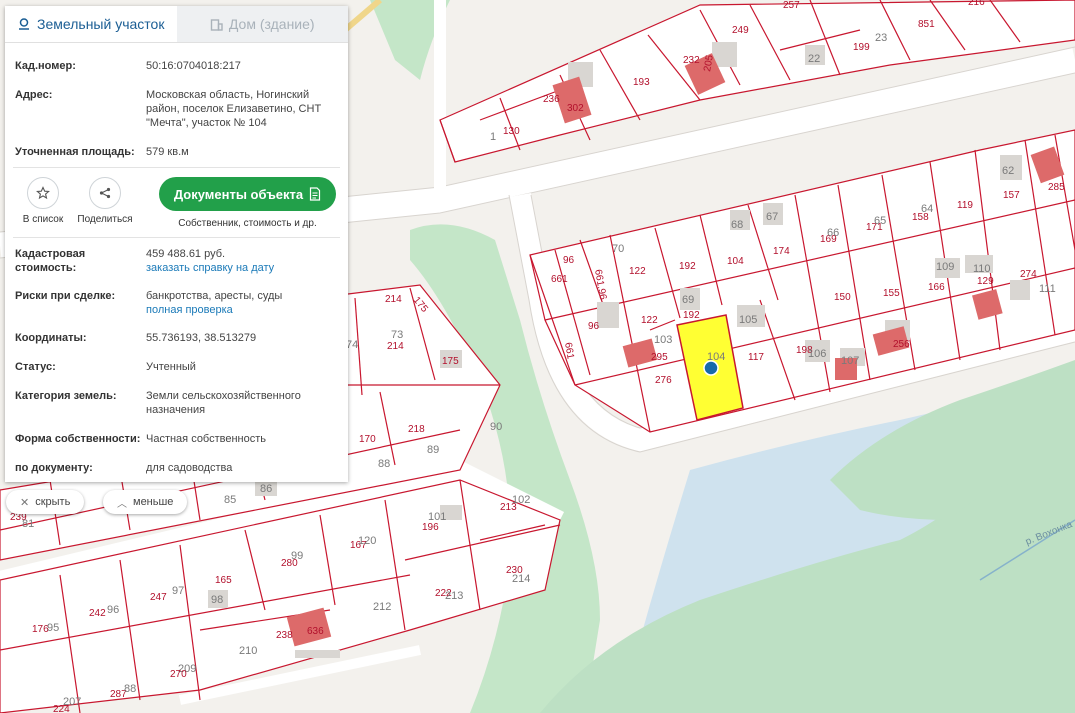  Describe the element at coordinates (78, 439) in the screenshot. I see `ownership-label: Форма собственности:` at that location.